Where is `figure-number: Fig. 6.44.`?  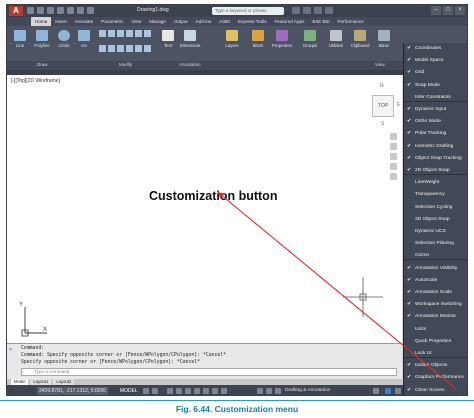 figure-number: Fig. 6.44. is located at coordinates (194, 409).